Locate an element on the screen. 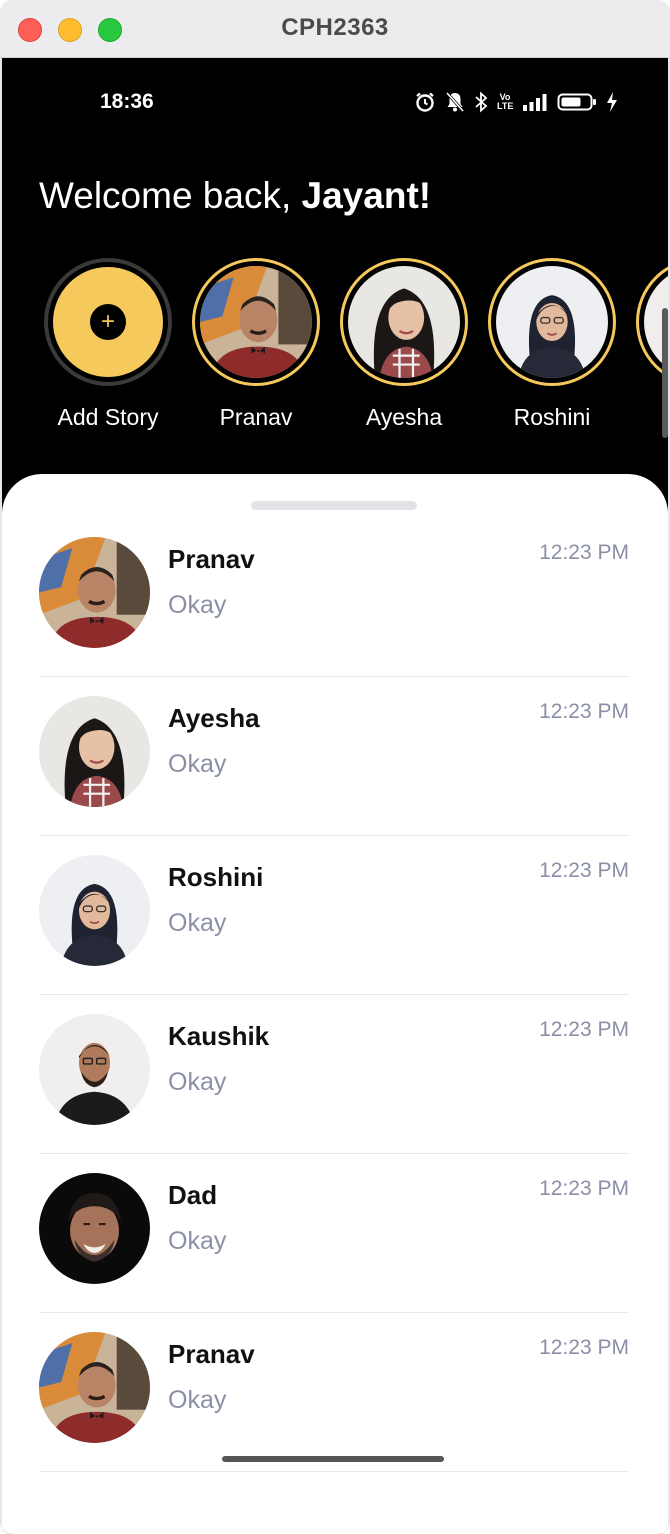 This screenshot has width=670, height=1534. window-title: CPH2363 is located at coordinates (335, 27).